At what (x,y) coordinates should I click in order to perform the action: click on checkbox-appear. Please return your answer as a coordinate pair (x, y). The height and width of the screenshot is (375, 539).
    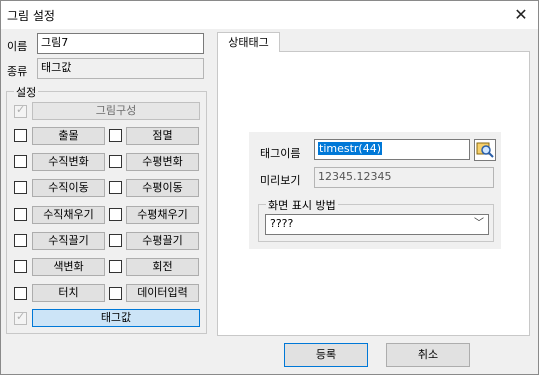
    Looking at the image, I should click on (20, 135).